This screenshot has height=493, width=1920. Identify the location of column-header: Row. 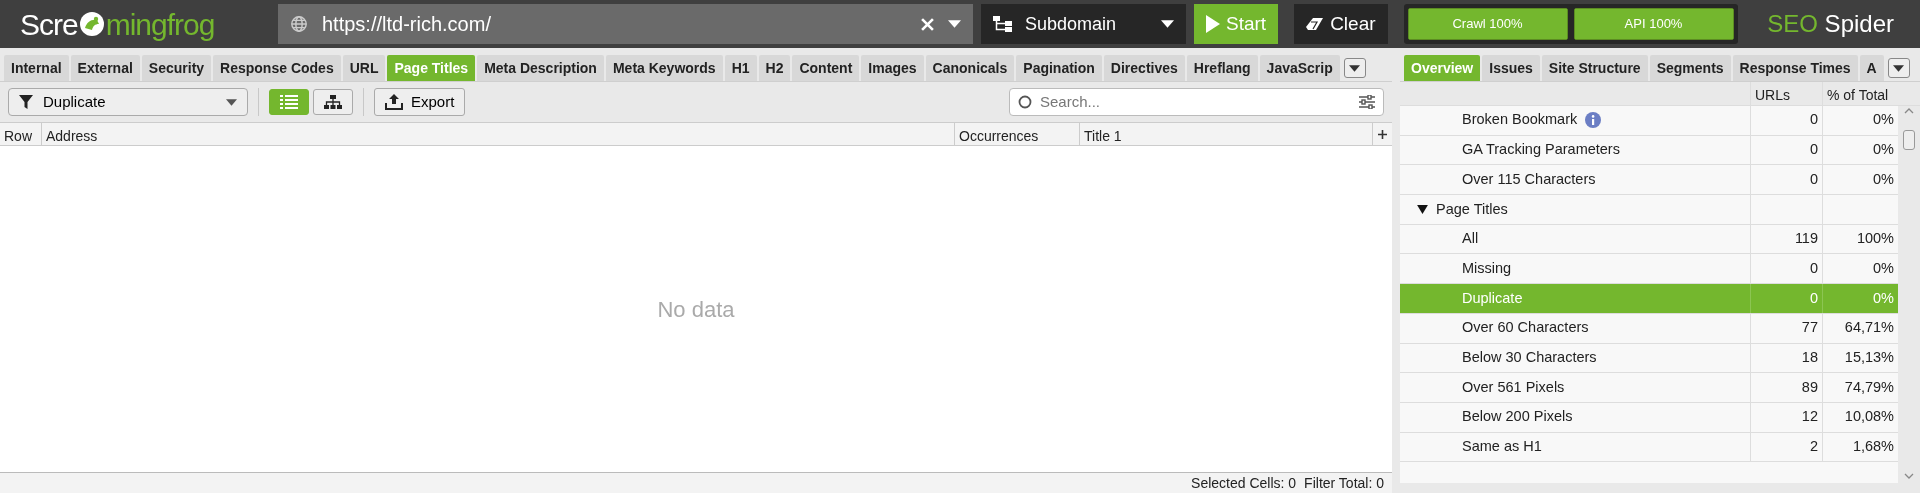
(21, 134).